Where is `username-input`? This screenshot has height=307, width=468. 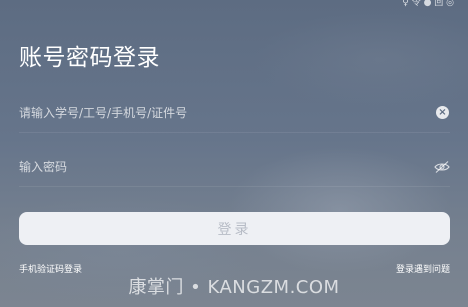
username-input is located at coordinates (219, 113).